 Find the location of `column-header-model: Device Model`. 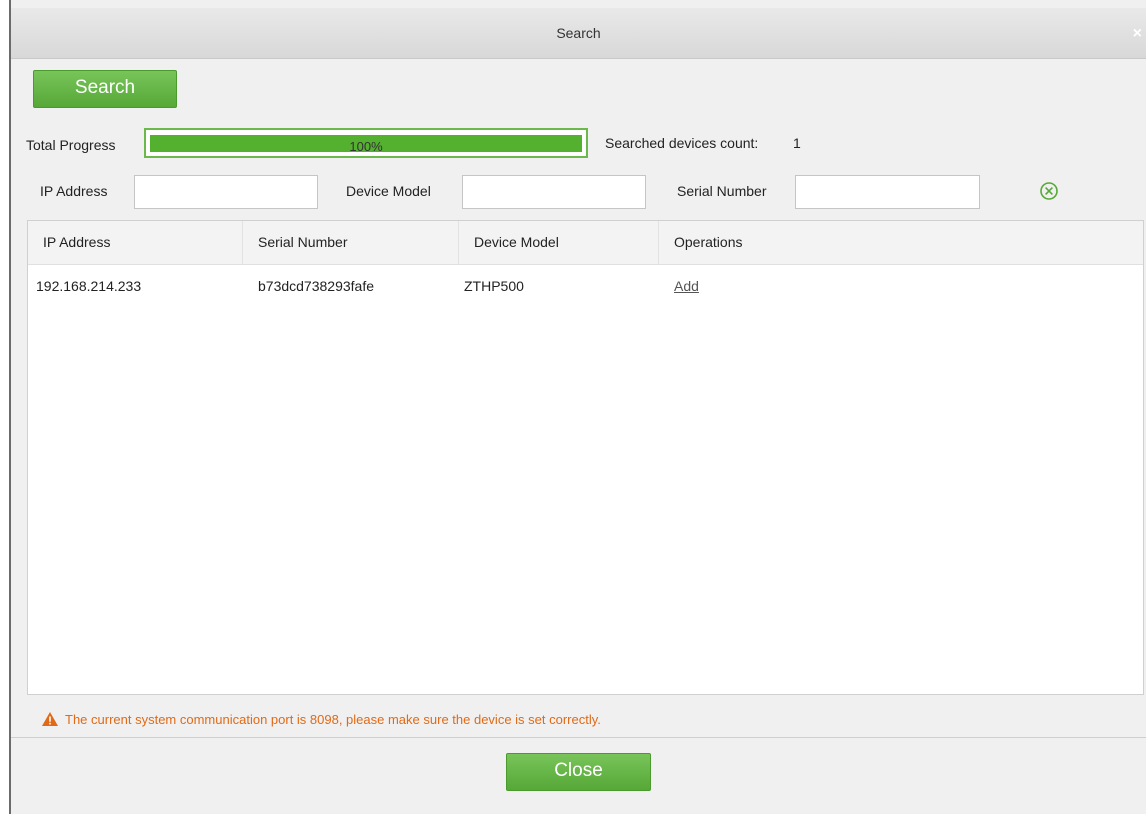

column-header-model: Device Model is located at coordinates (559, 242).